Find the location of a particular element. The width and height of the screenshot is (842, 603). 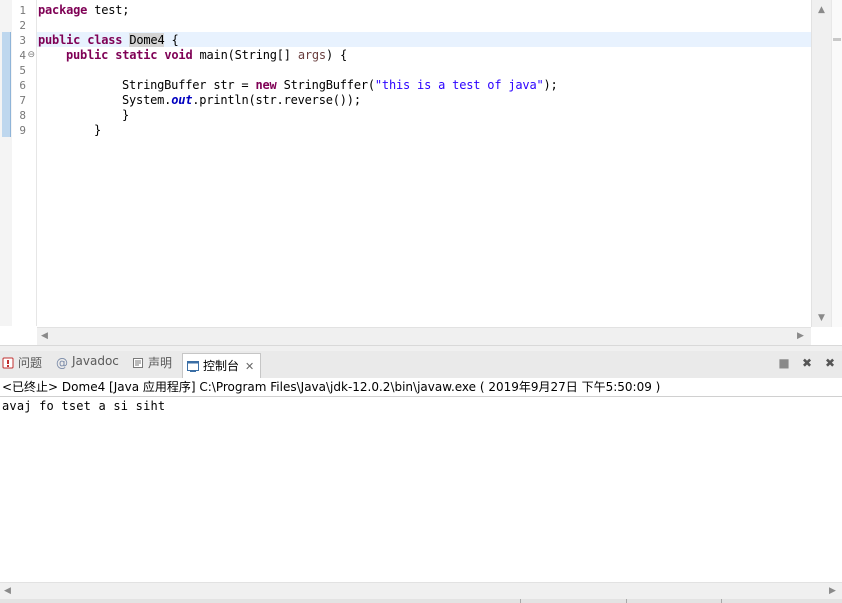

line-number: 4 is located at coordinates (22, 55).